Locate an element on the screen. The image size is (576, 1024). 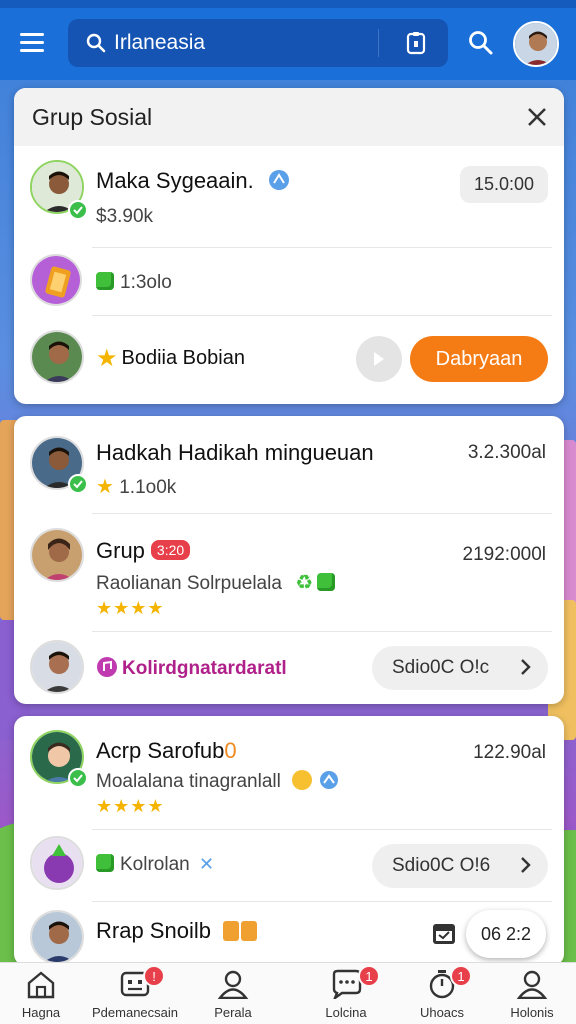
nav-timer: Uhoacs 1 is located at coordinates (442, 994).